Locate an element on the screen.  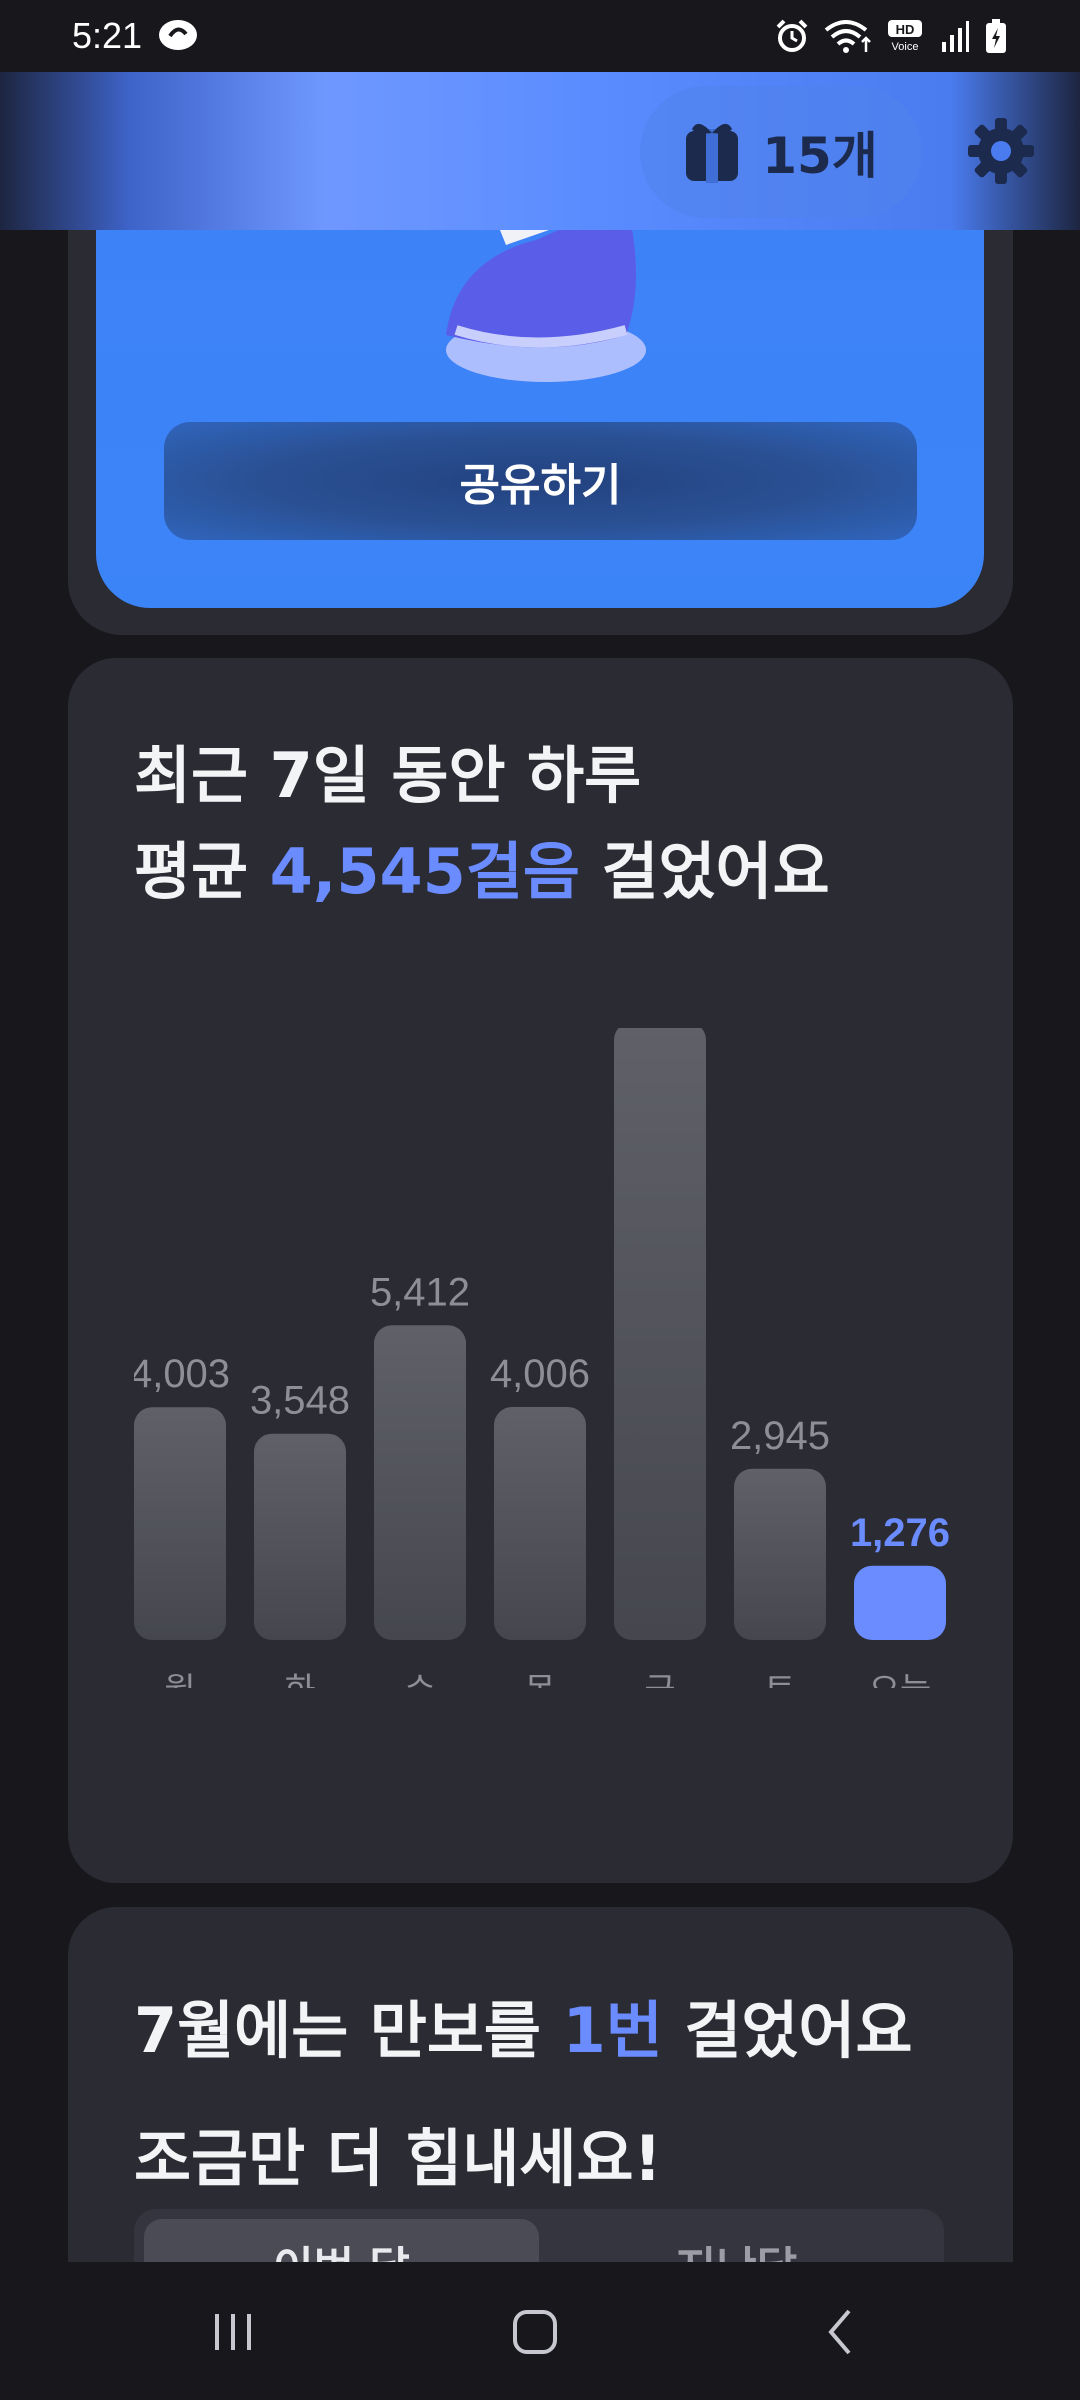
gift-count-button: 15개 is located at coordinates (781, 152).